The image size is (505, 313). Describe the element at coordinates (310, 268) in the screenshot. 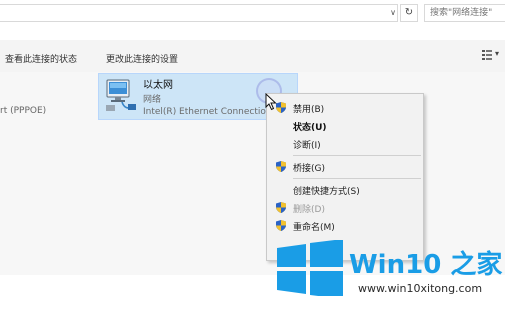

I see `windows-logo-icon` at that location.